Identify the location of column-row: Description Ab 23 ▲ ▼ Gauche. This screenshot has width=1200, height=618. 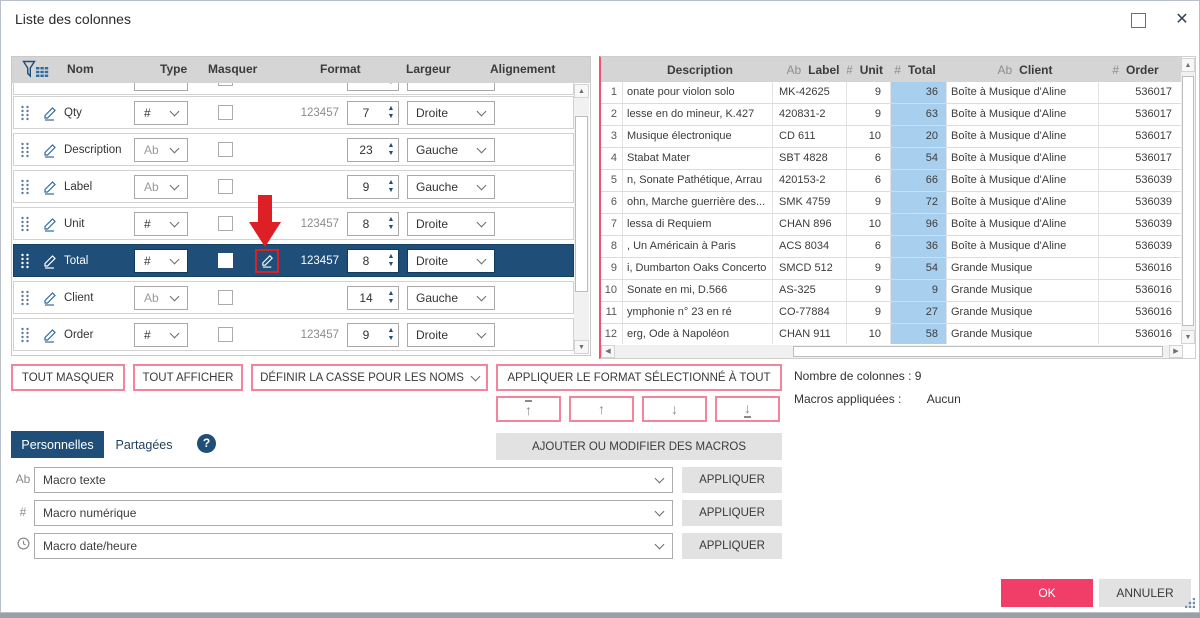
(293, 149).